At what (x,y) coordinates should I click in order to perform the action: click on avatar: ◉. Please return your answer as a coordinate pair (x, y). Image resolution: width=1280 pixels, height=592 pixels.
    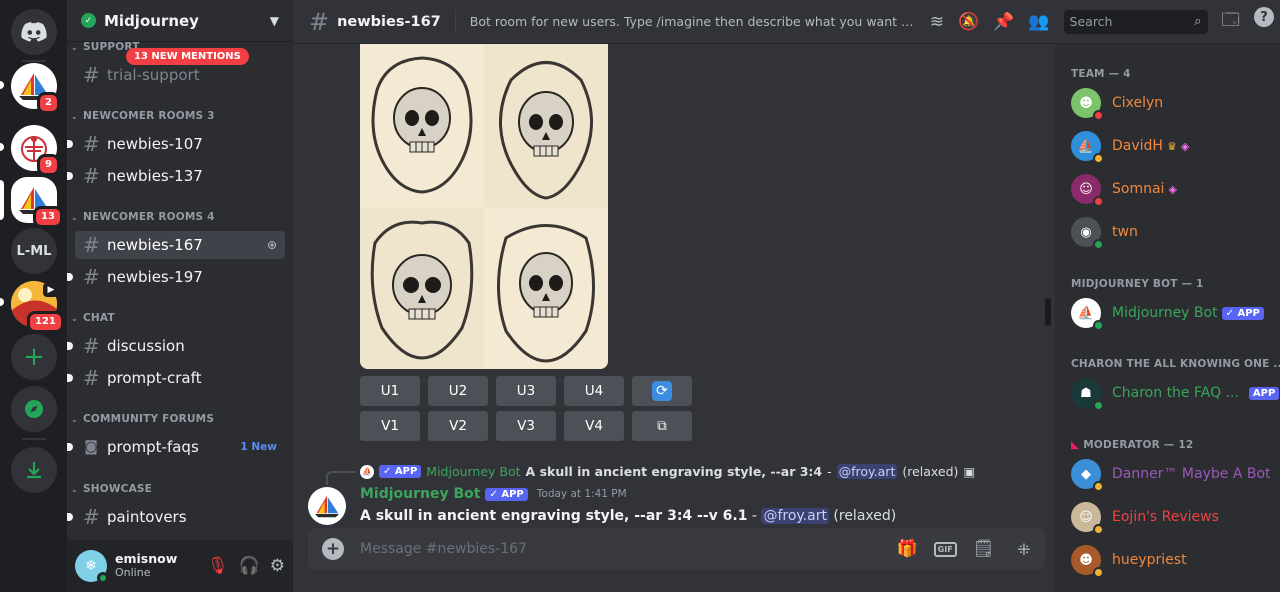
    Looking at the image, I should click on (1087, 233).